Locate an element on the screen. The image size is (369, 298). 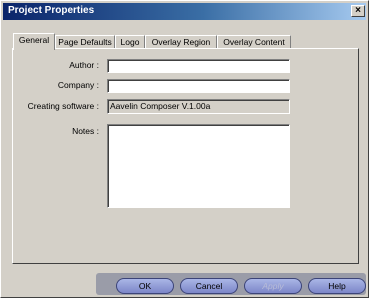
company-label: Company : is located at coordinates (78, 85).